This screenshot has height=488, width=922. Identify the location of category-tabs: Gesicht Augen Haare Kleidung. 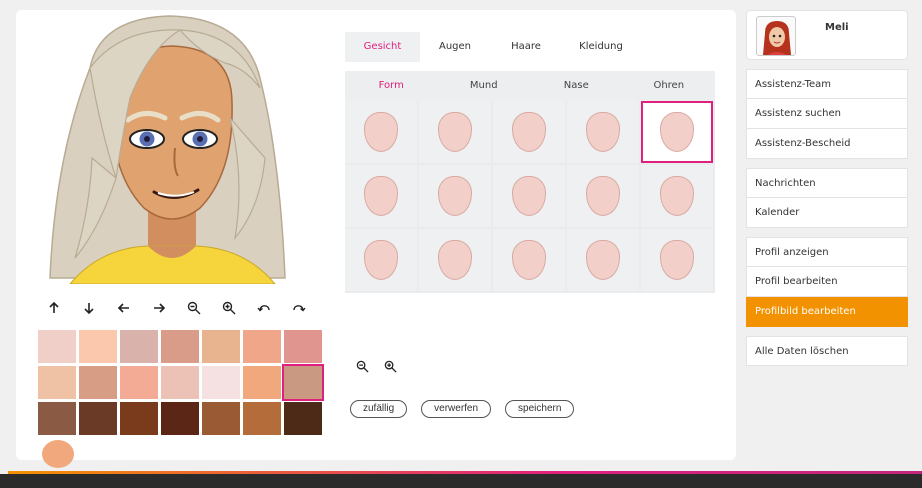
(492, 47).